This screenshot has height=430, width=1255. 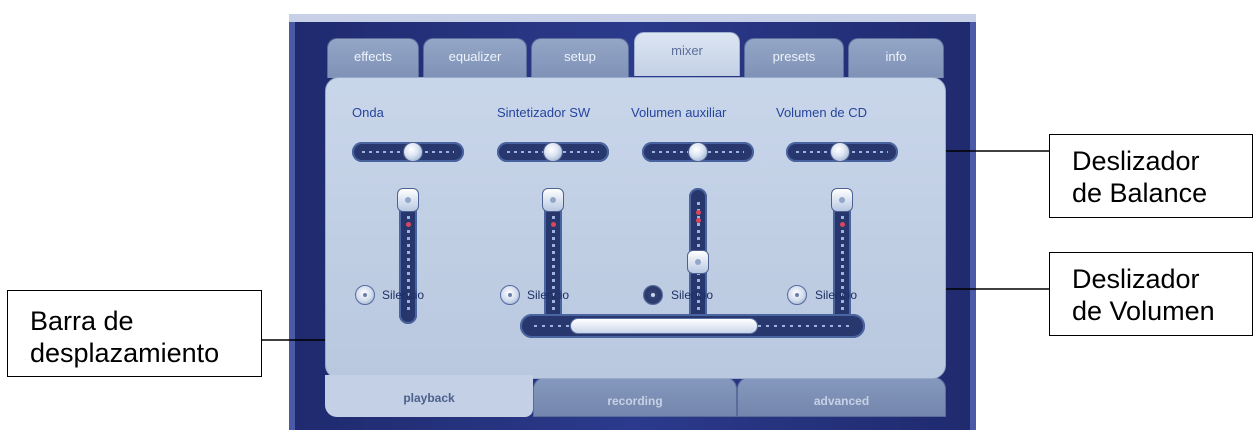 I want to click on scroll-thumb, so click(x=664, y=326).